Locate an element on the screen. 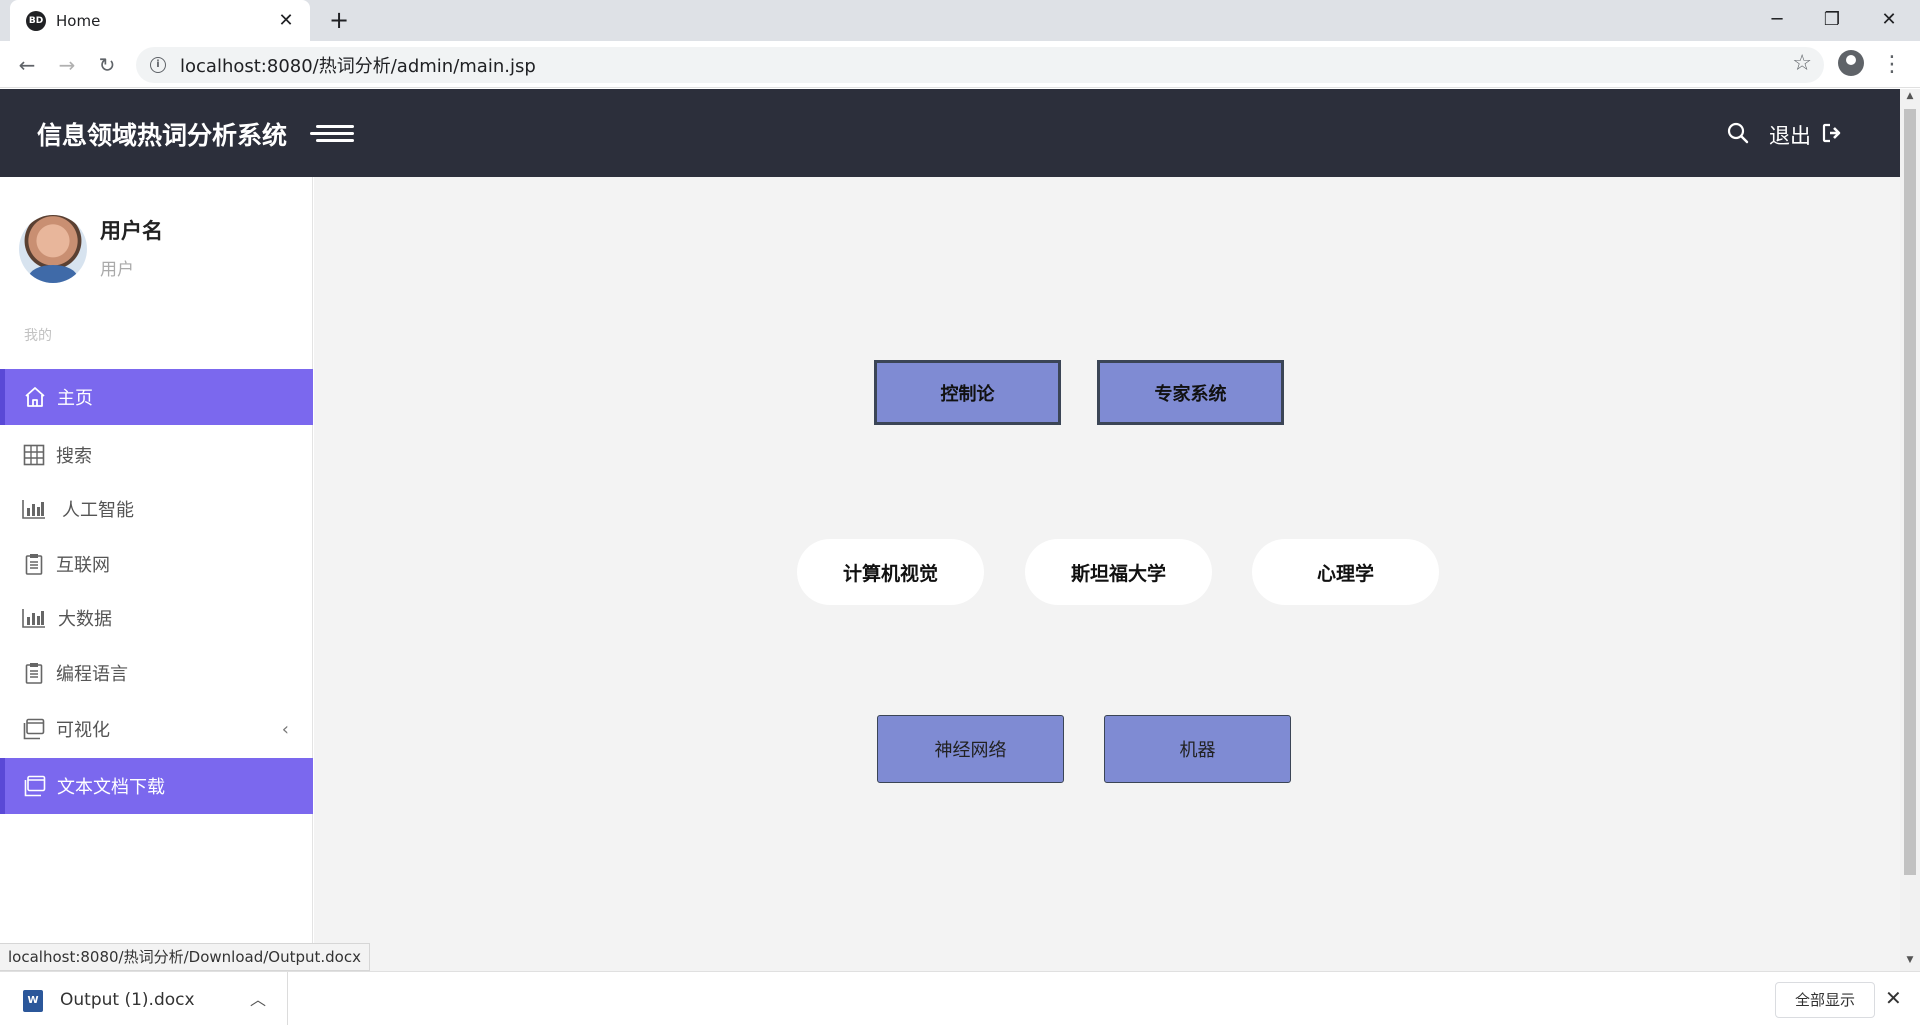  user-role: 用户 is located at coordinates (117, 270).